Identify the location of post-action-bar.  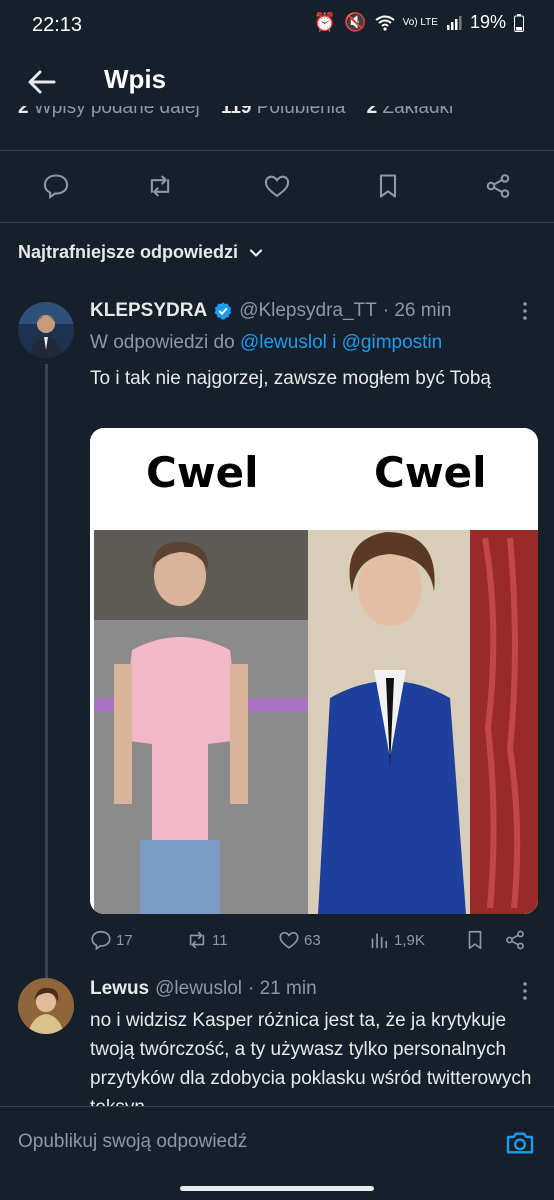
(277, 186).